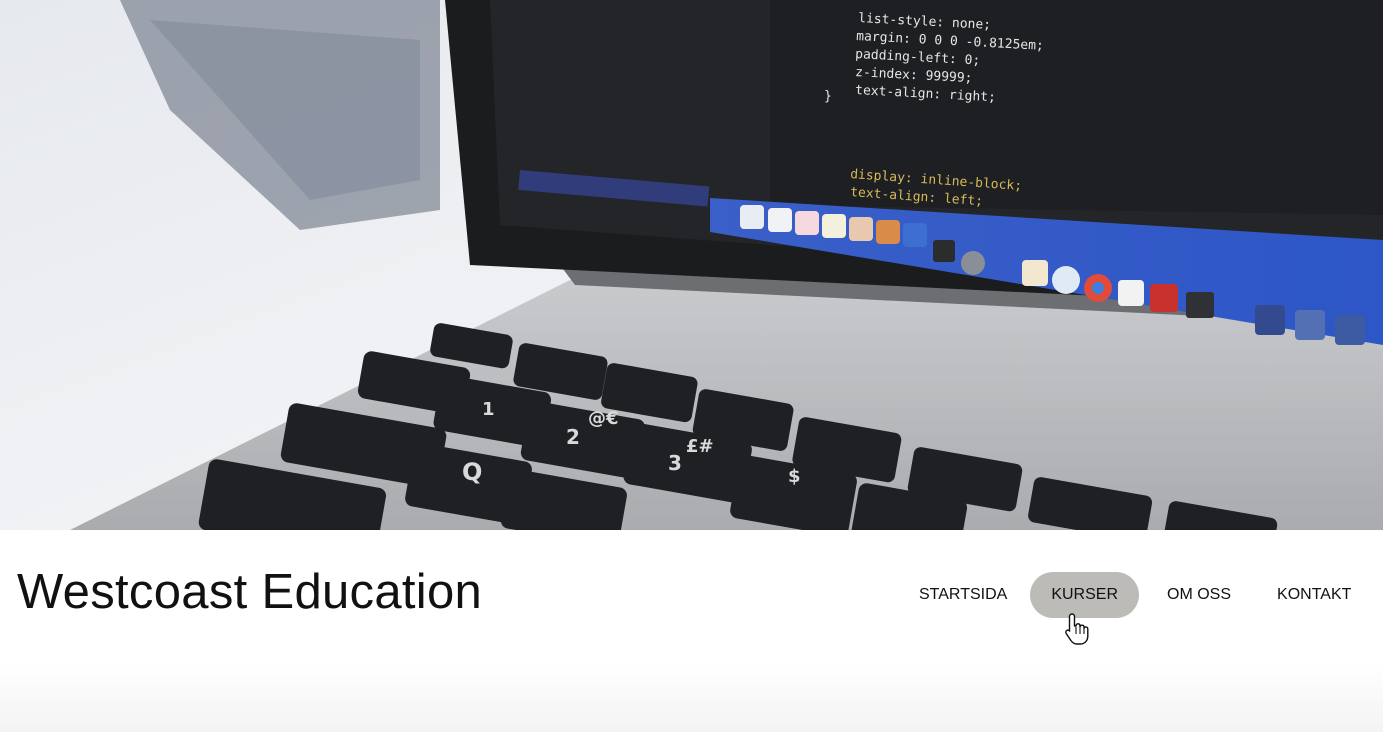 The height and width of the screenshot is (732, 1383). What do you see at coordinates (249, 592) in the screenshot?
I see `site-title: Westcoast Education` at bounding box center [249, 592].